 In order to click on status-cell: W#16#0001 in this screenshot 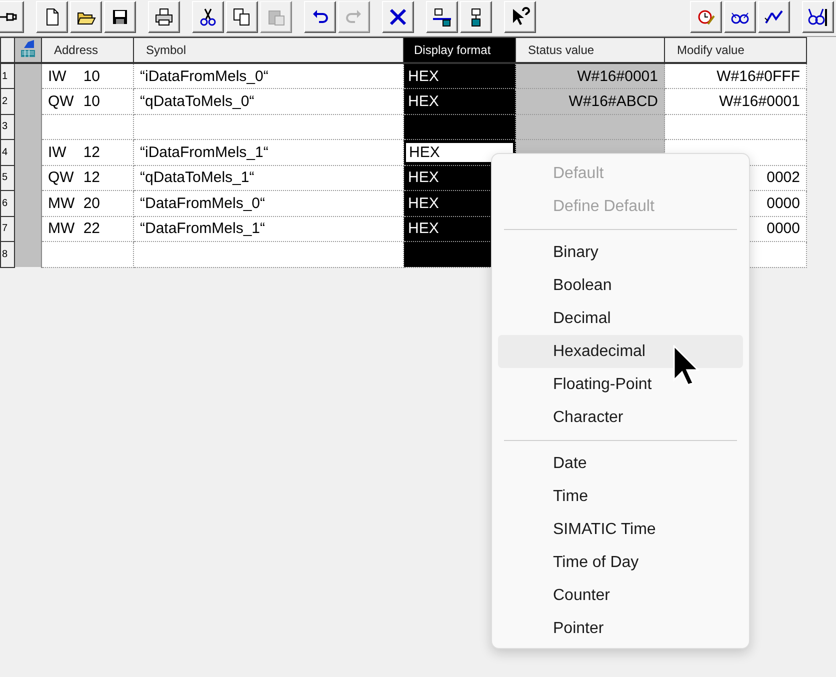, I will do `click(590, 75)`.